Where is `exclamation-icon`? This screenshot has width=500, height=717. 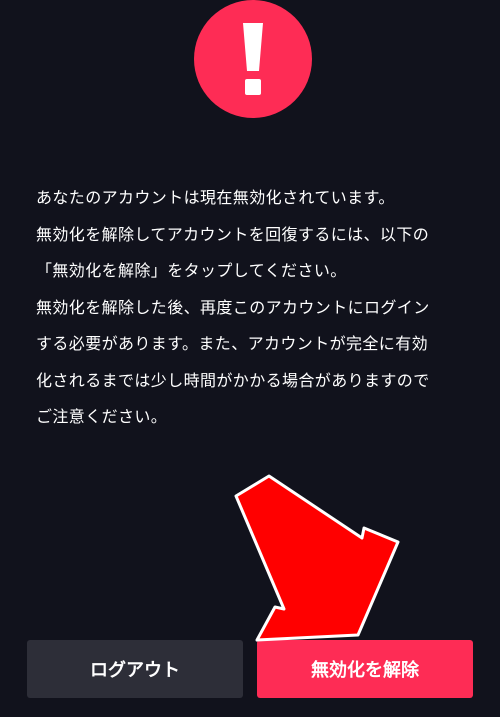 exclamation-icon is located at coordinates (253, 59).